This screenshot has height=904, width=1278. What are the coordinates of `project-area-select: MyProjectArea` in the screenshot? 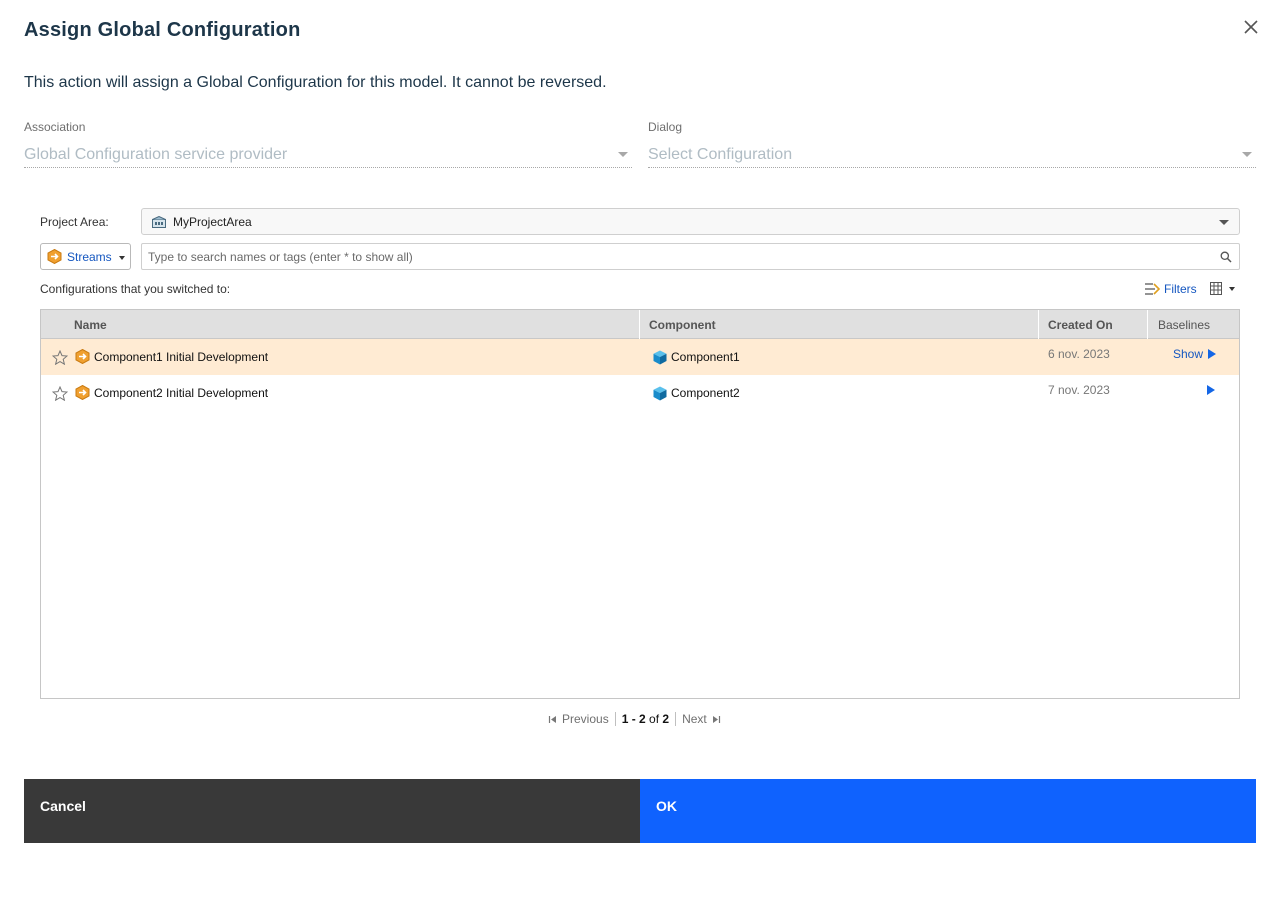 It's located at (690, 221).